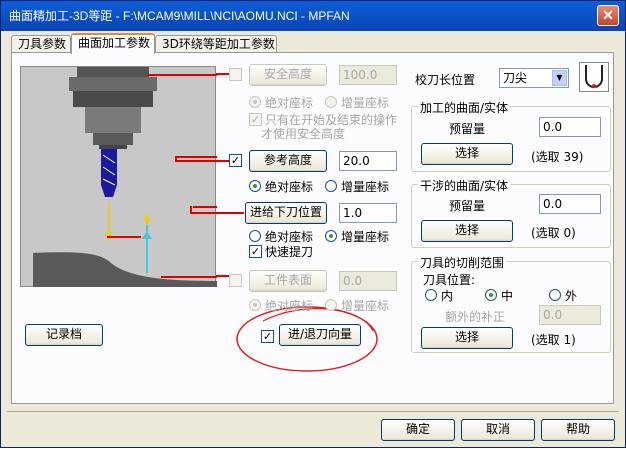 The height and width of the screenshot is (449, 626). What do you see at coordinates (235, 74) in the screenshot?
I see `safe-height-checkbox` at bounding box center [235, 74].